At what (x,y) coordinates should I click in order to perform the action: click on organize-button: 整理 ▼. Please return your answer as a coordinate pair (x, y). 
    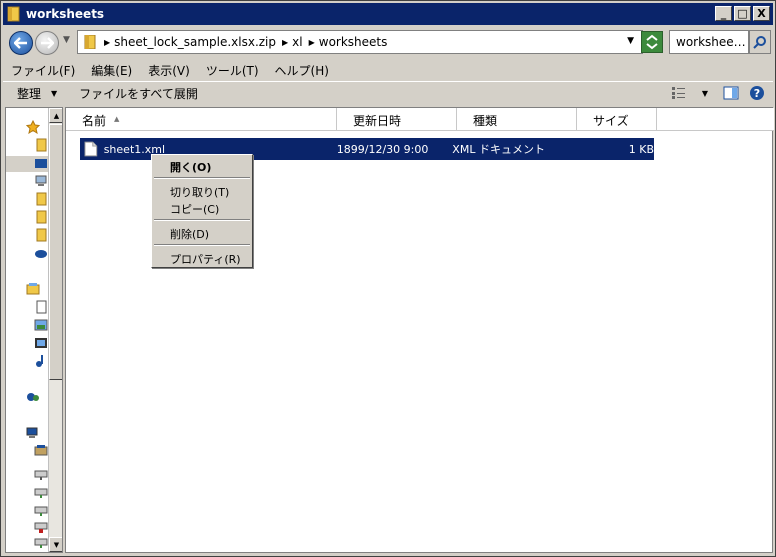
    Looking at the image, I should click on (37, 93).